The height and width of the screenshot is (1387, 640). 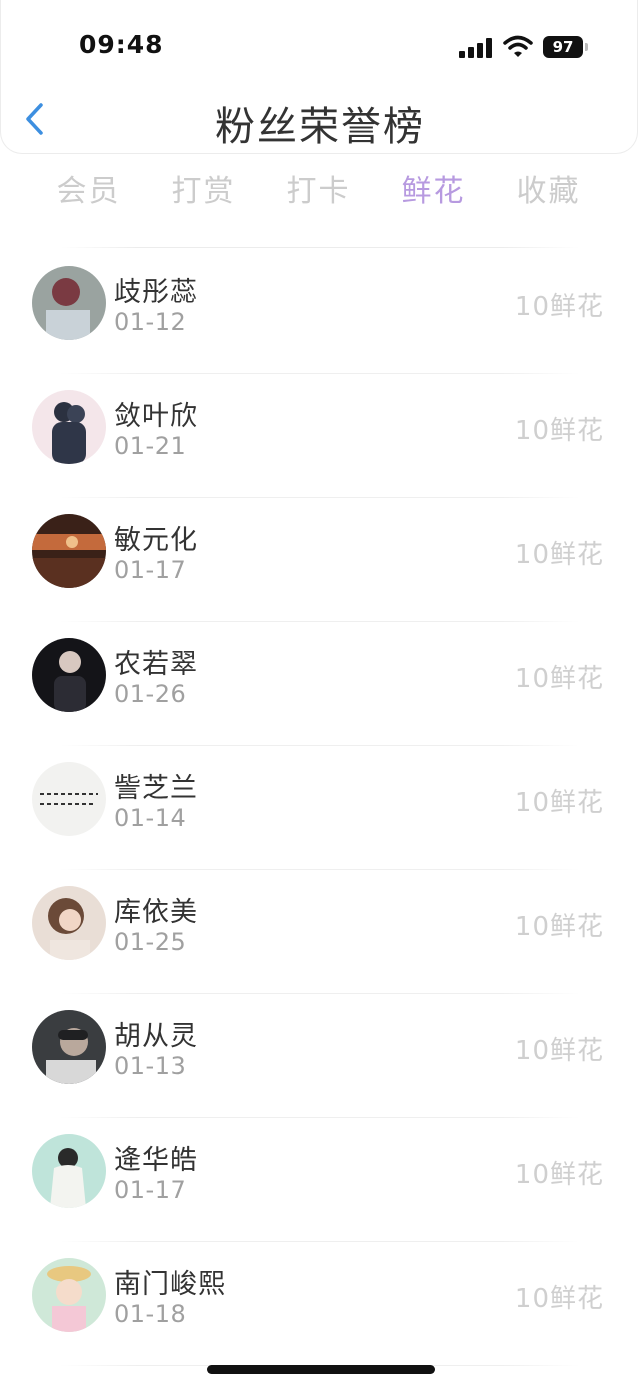 I want to click on fan-date: 01-13, so click(x=150, y=1066).